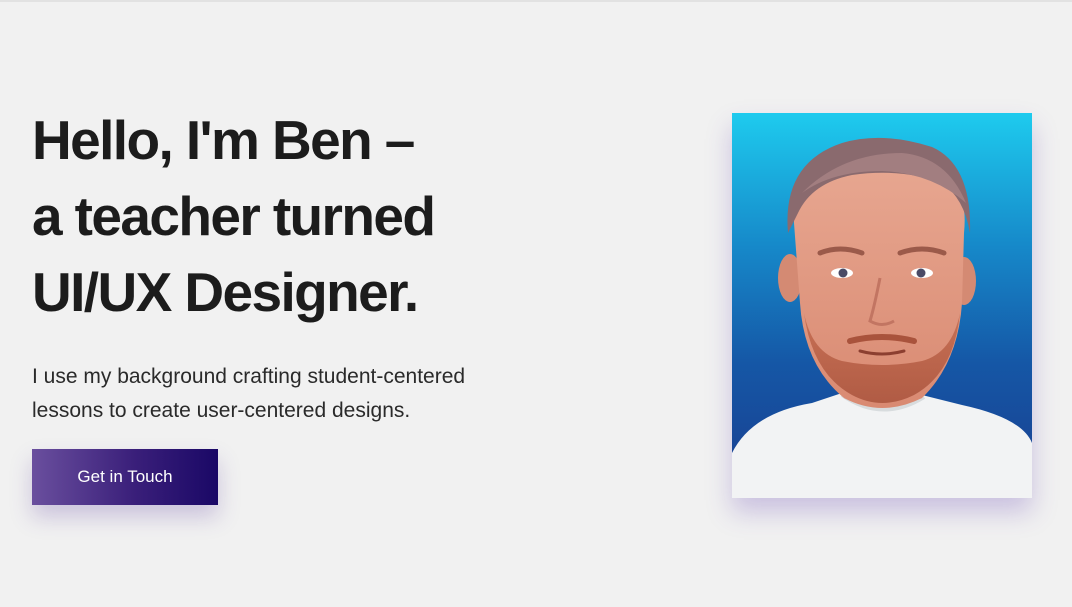 The height and width of the screenshot is (607, 1072). I want to click on subtext-line-2: lessons to create user-centered designs., so click(221, 410).